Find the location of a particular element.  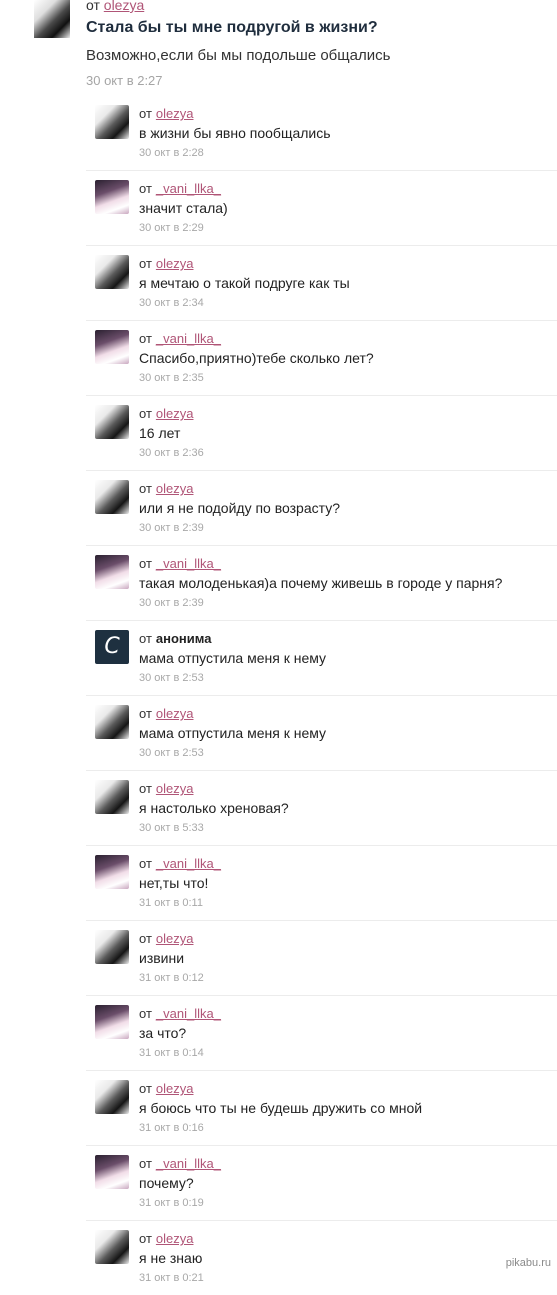

comment-item: от olezya 16 лет 30 окт в 2:36 is located at coordinates (321, 432).